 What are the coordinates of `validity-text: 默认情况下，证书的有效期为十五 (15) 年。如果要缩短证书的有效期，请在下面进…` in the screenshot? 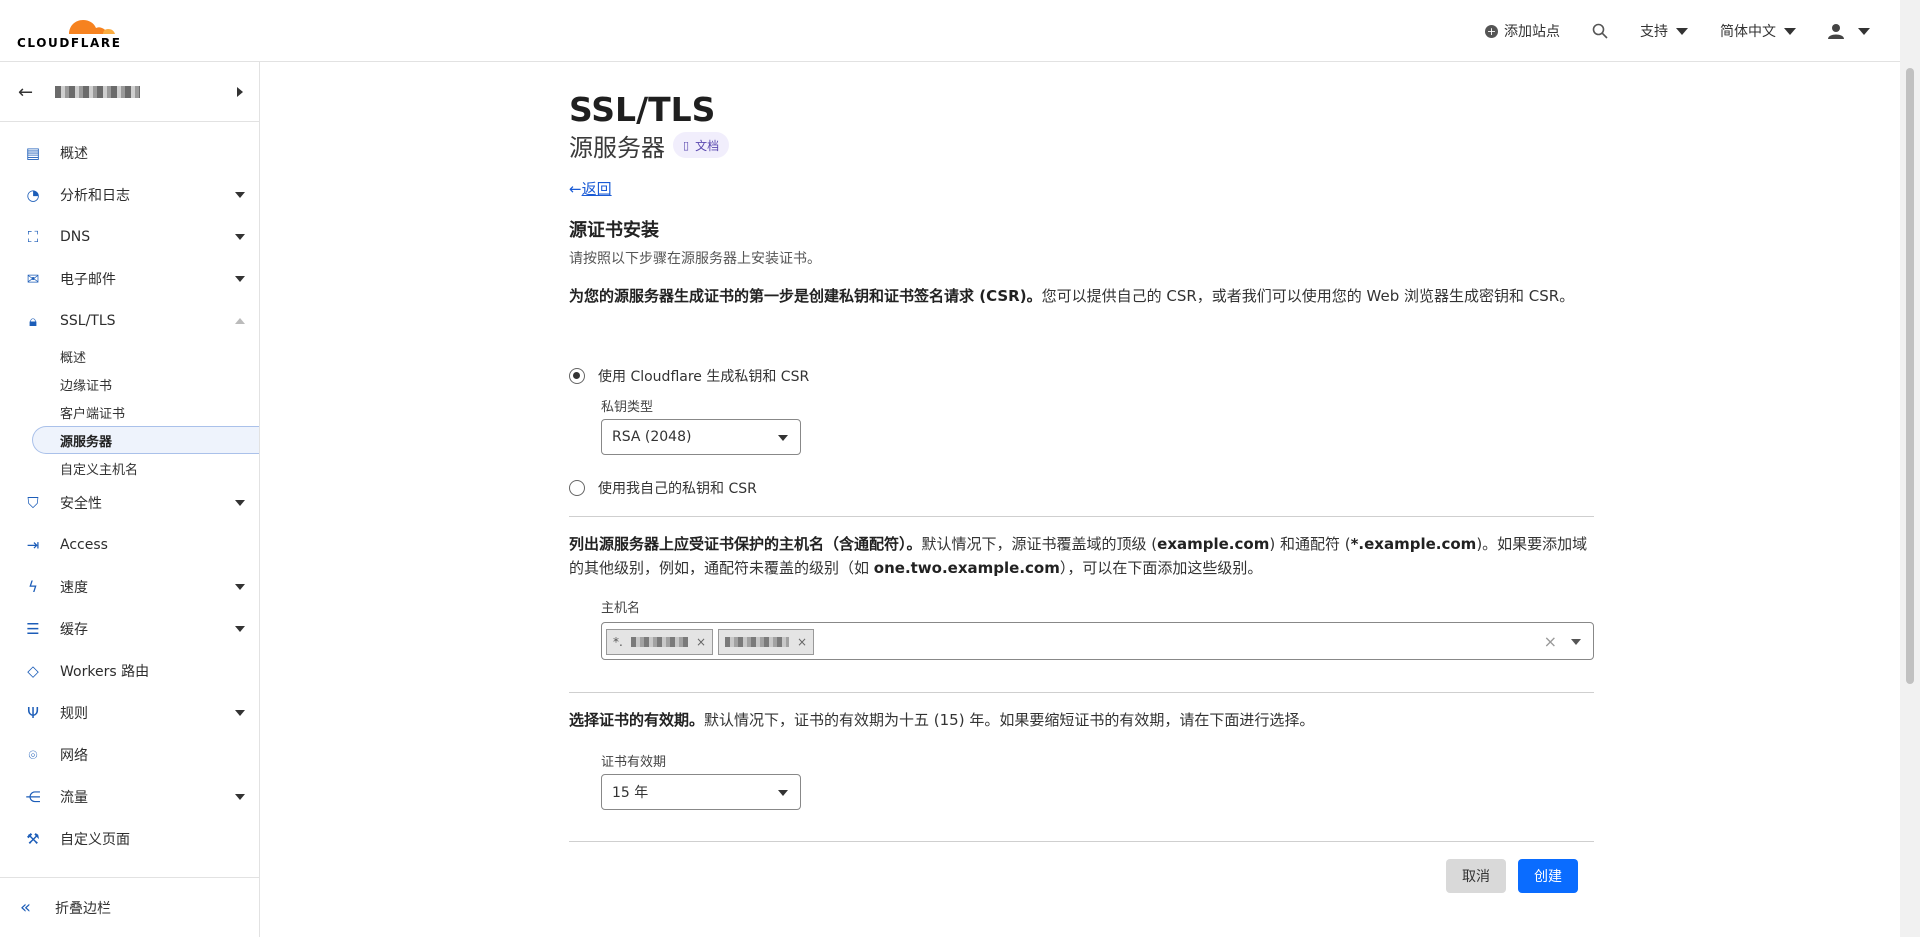 It's located at (1009, 720).